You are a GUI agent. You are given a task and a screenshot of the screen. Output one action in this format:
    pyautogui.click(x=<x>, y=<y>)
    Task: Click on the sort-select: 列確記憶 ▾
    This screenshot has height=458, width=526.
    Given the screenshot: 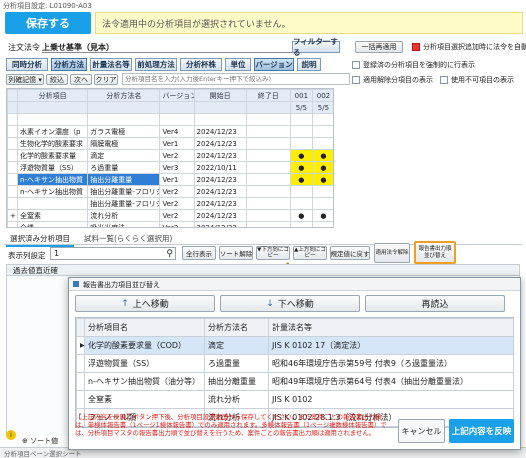 What is the action you would take?
    pyautogui.click(x=25, y=79)
    